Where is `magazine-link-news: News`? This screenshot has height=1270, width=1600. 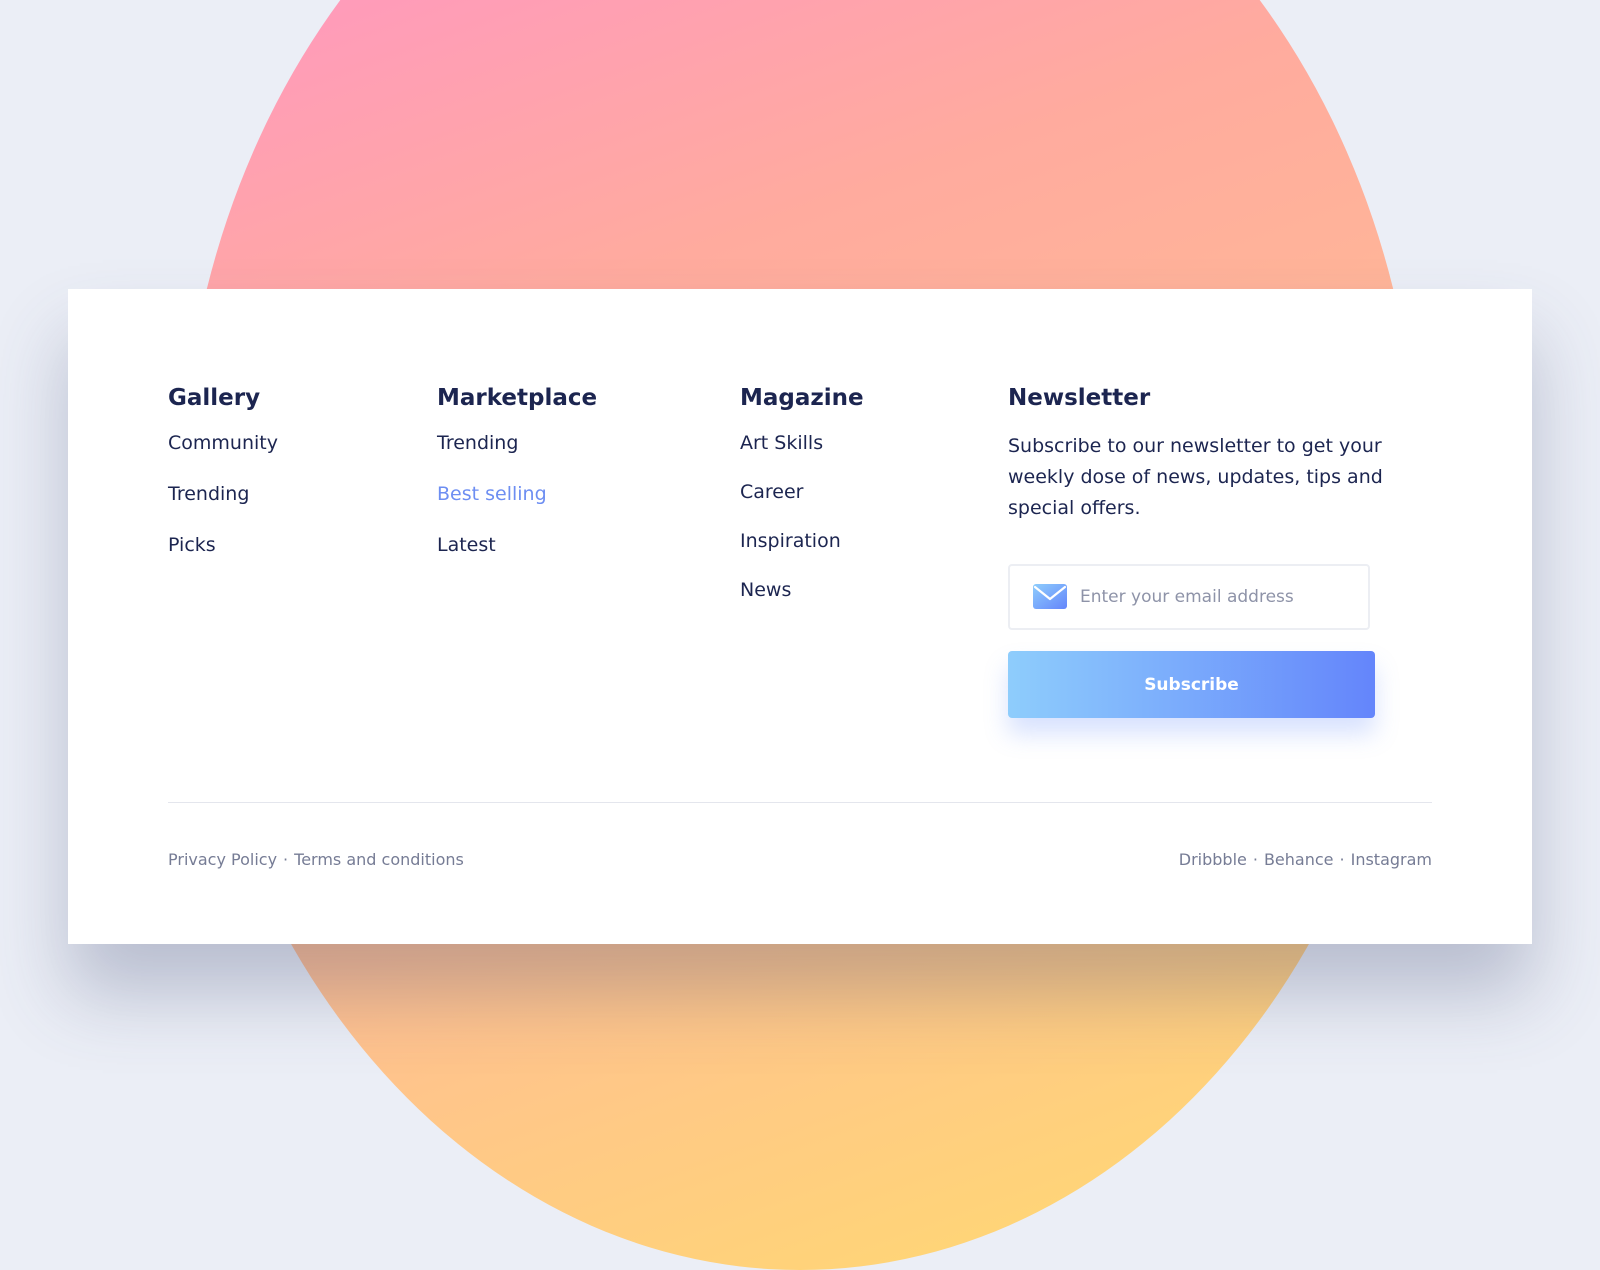 magazine-link-news: News is located at coordinates (802, 590).